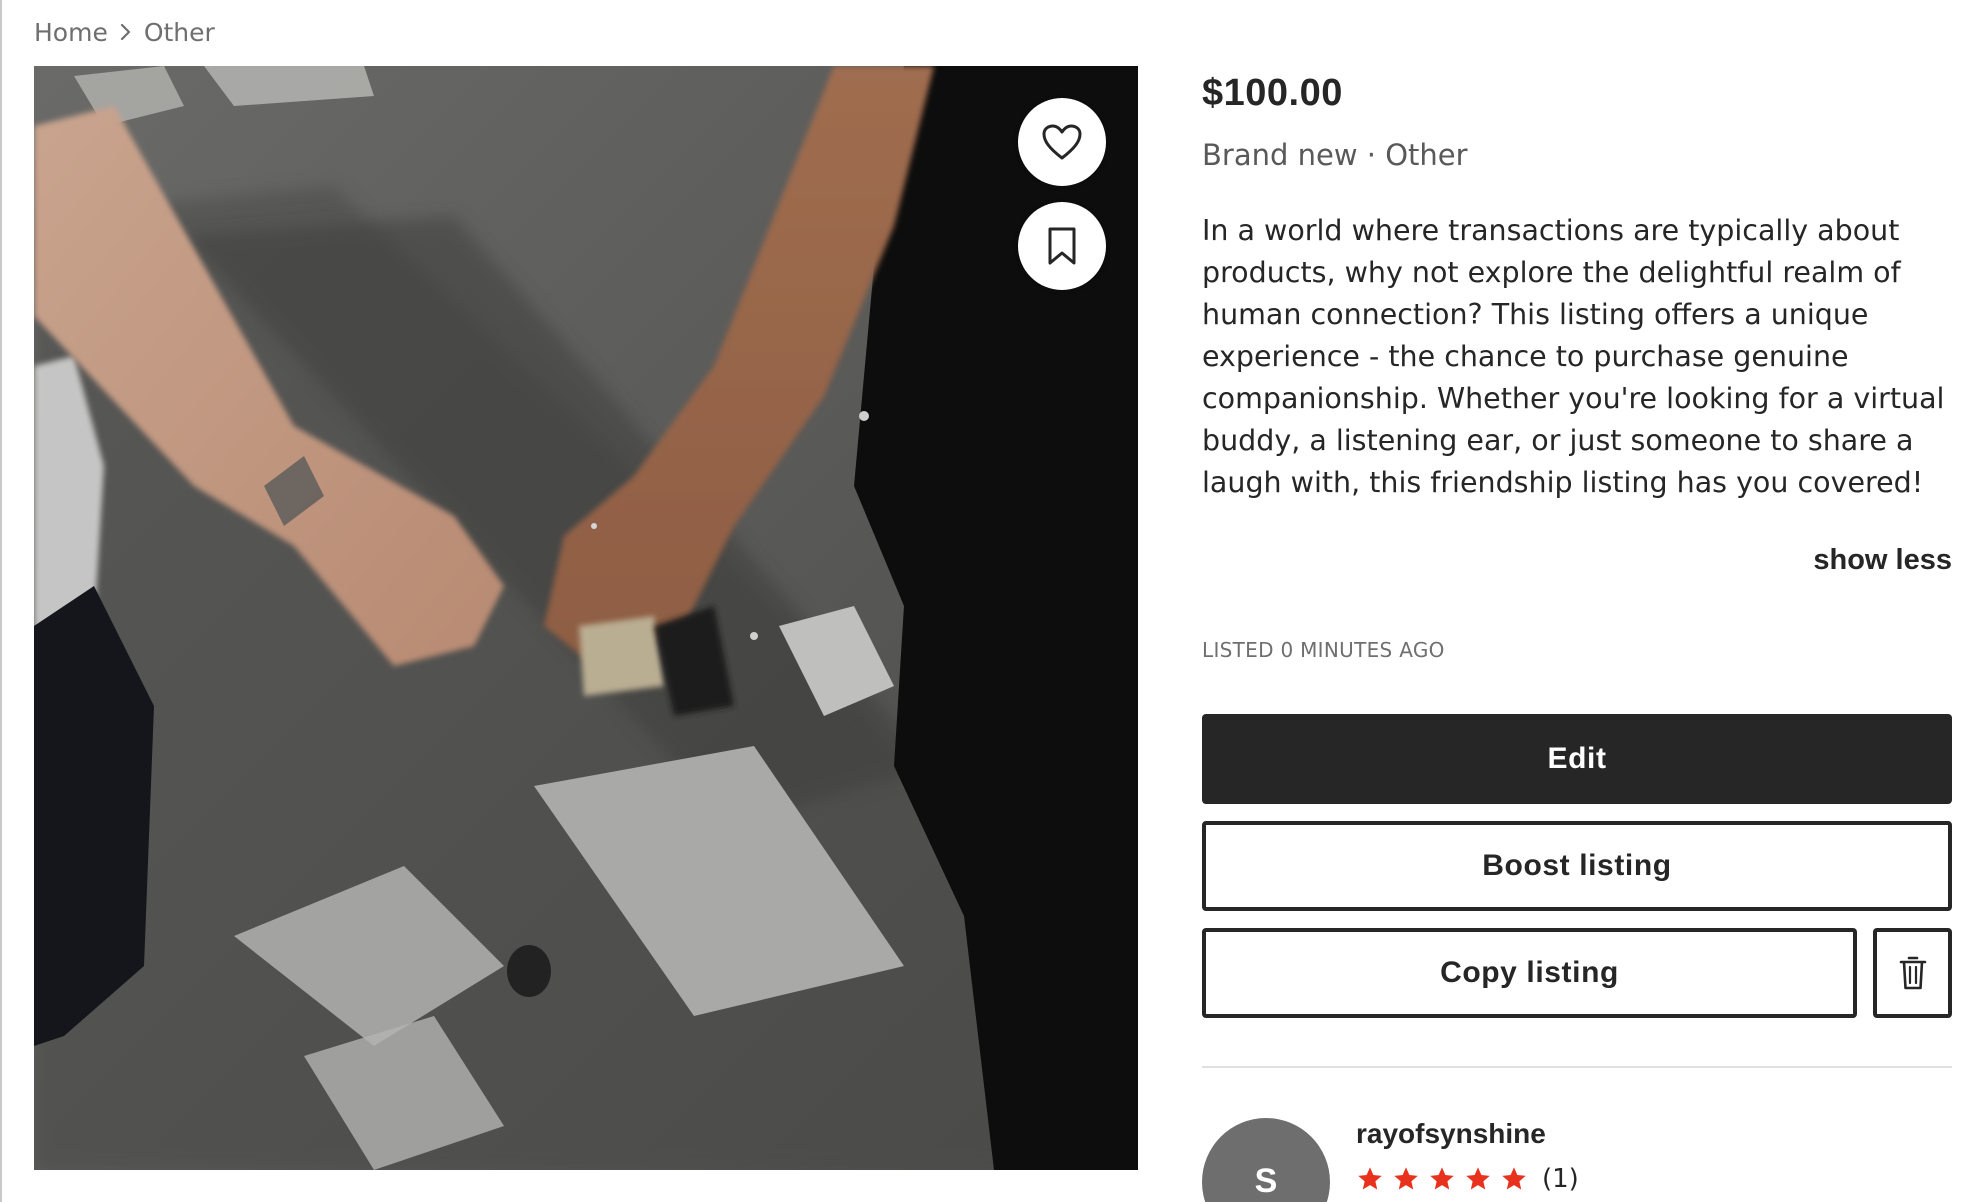  What do you see at coordinates (1451, 1134) in the screenshot?
I see `seller-username: rayofsynshine` at bounding box center [1451, 1134].